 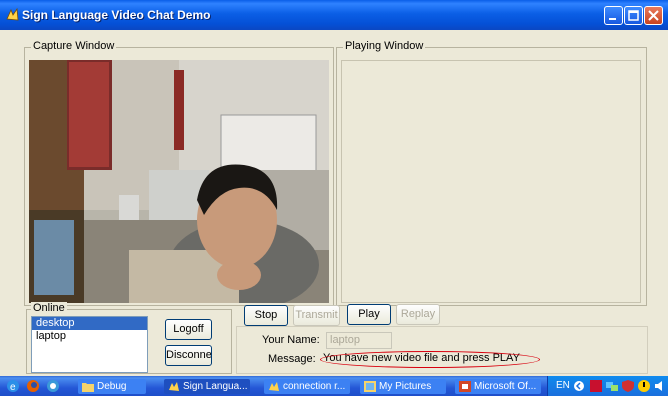 I want to click on tray-app-icon, so click(x=596, y=386).